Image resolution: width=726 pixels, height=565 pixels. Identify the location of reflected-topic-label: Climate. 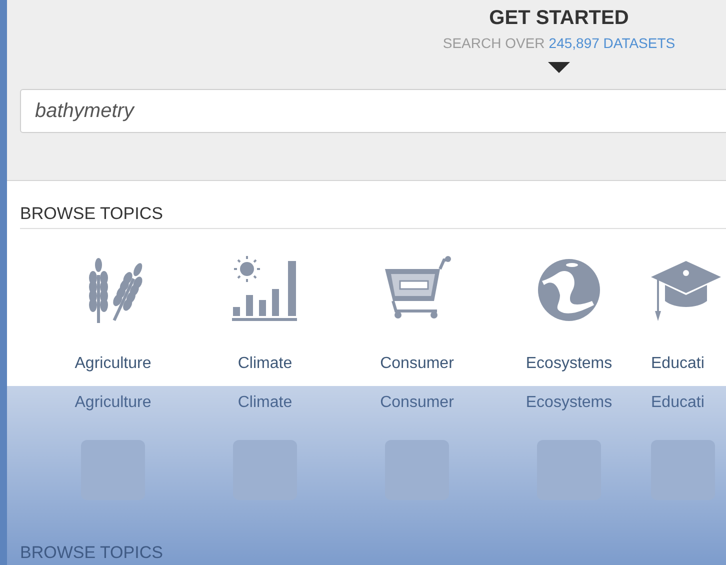
(265, 403).